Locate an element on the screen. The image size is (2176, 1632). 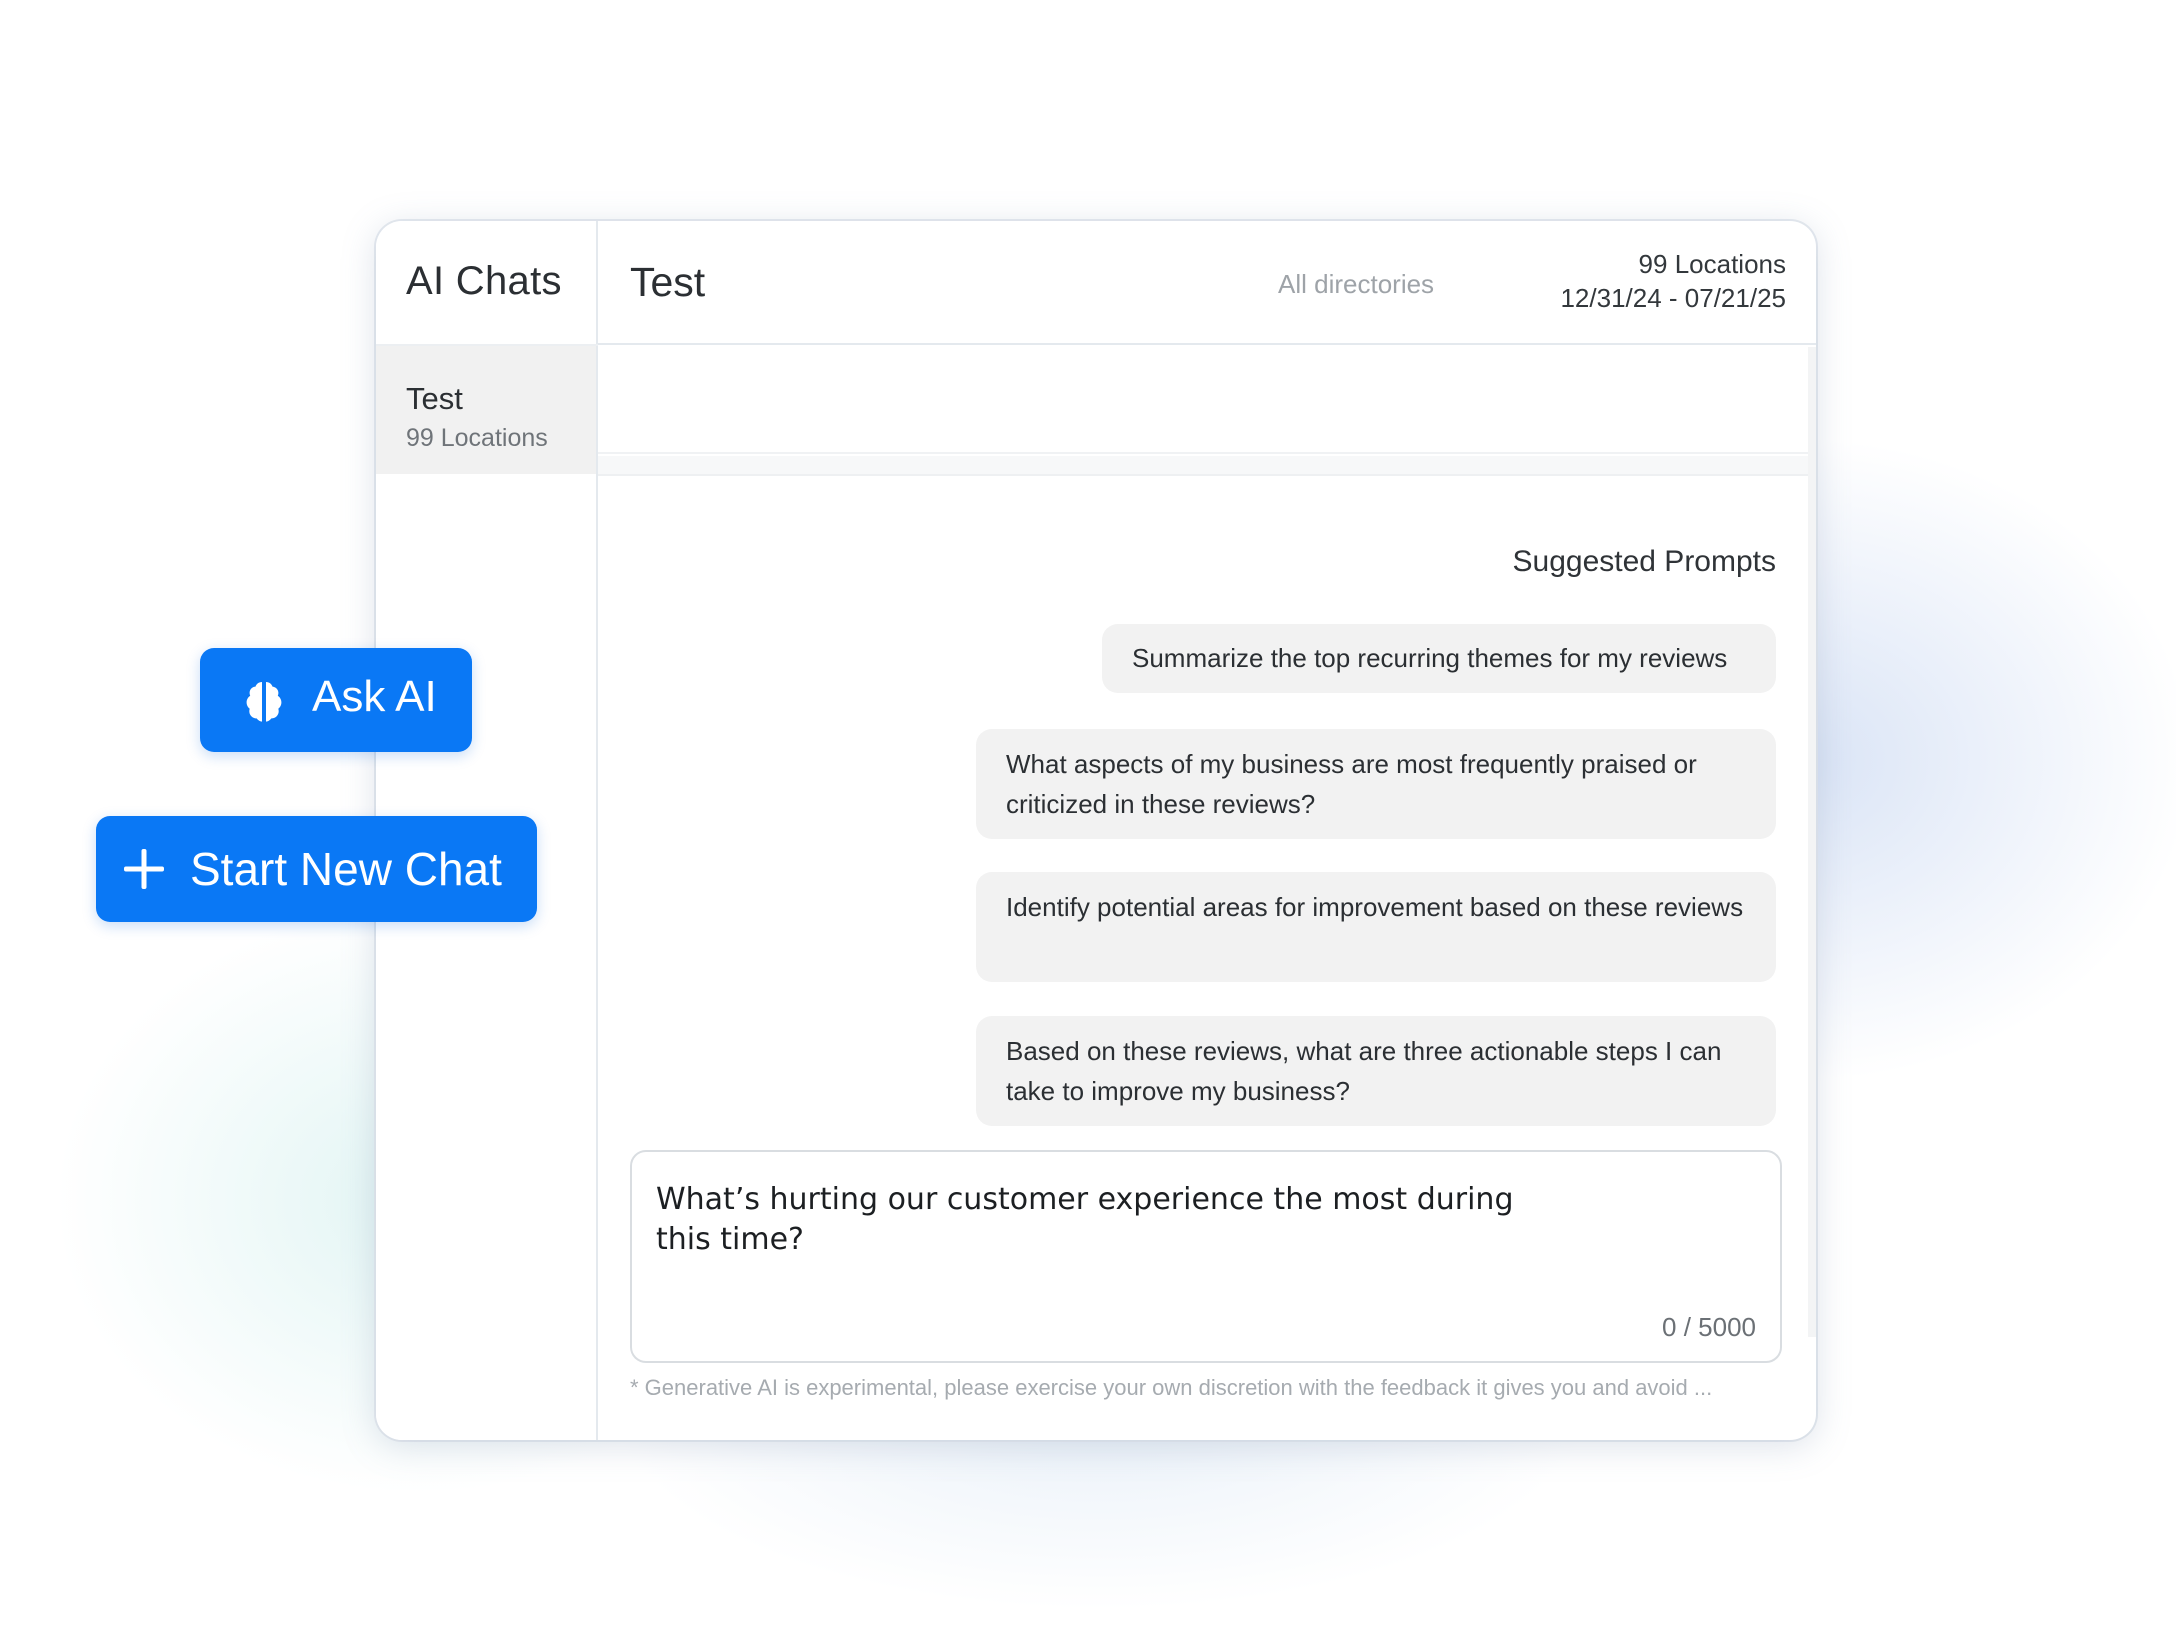
locations-count: 99 Locations is located at coordinates (1712, 264).